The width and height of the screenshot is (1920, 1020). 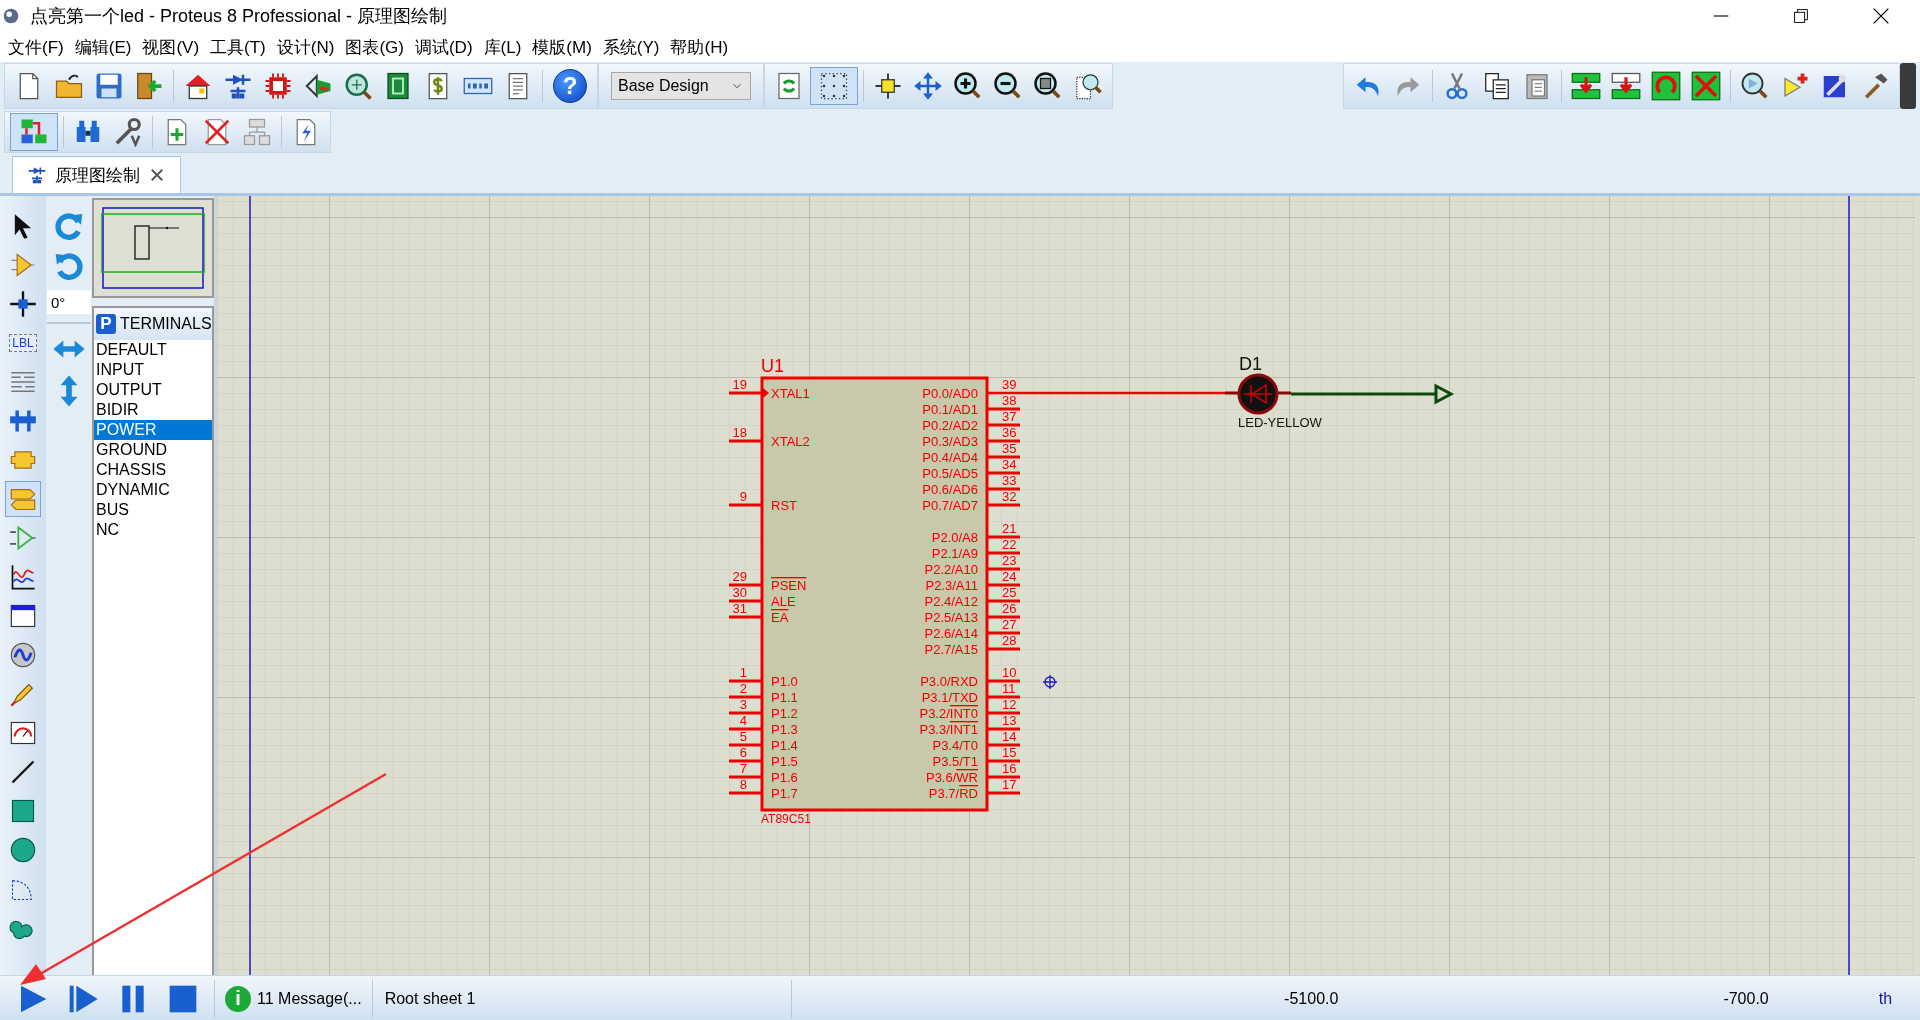 What do you see at coordinates (358, 86) in the screenshot?
I see `magnifier-icon` at bounding box center [358, 86].